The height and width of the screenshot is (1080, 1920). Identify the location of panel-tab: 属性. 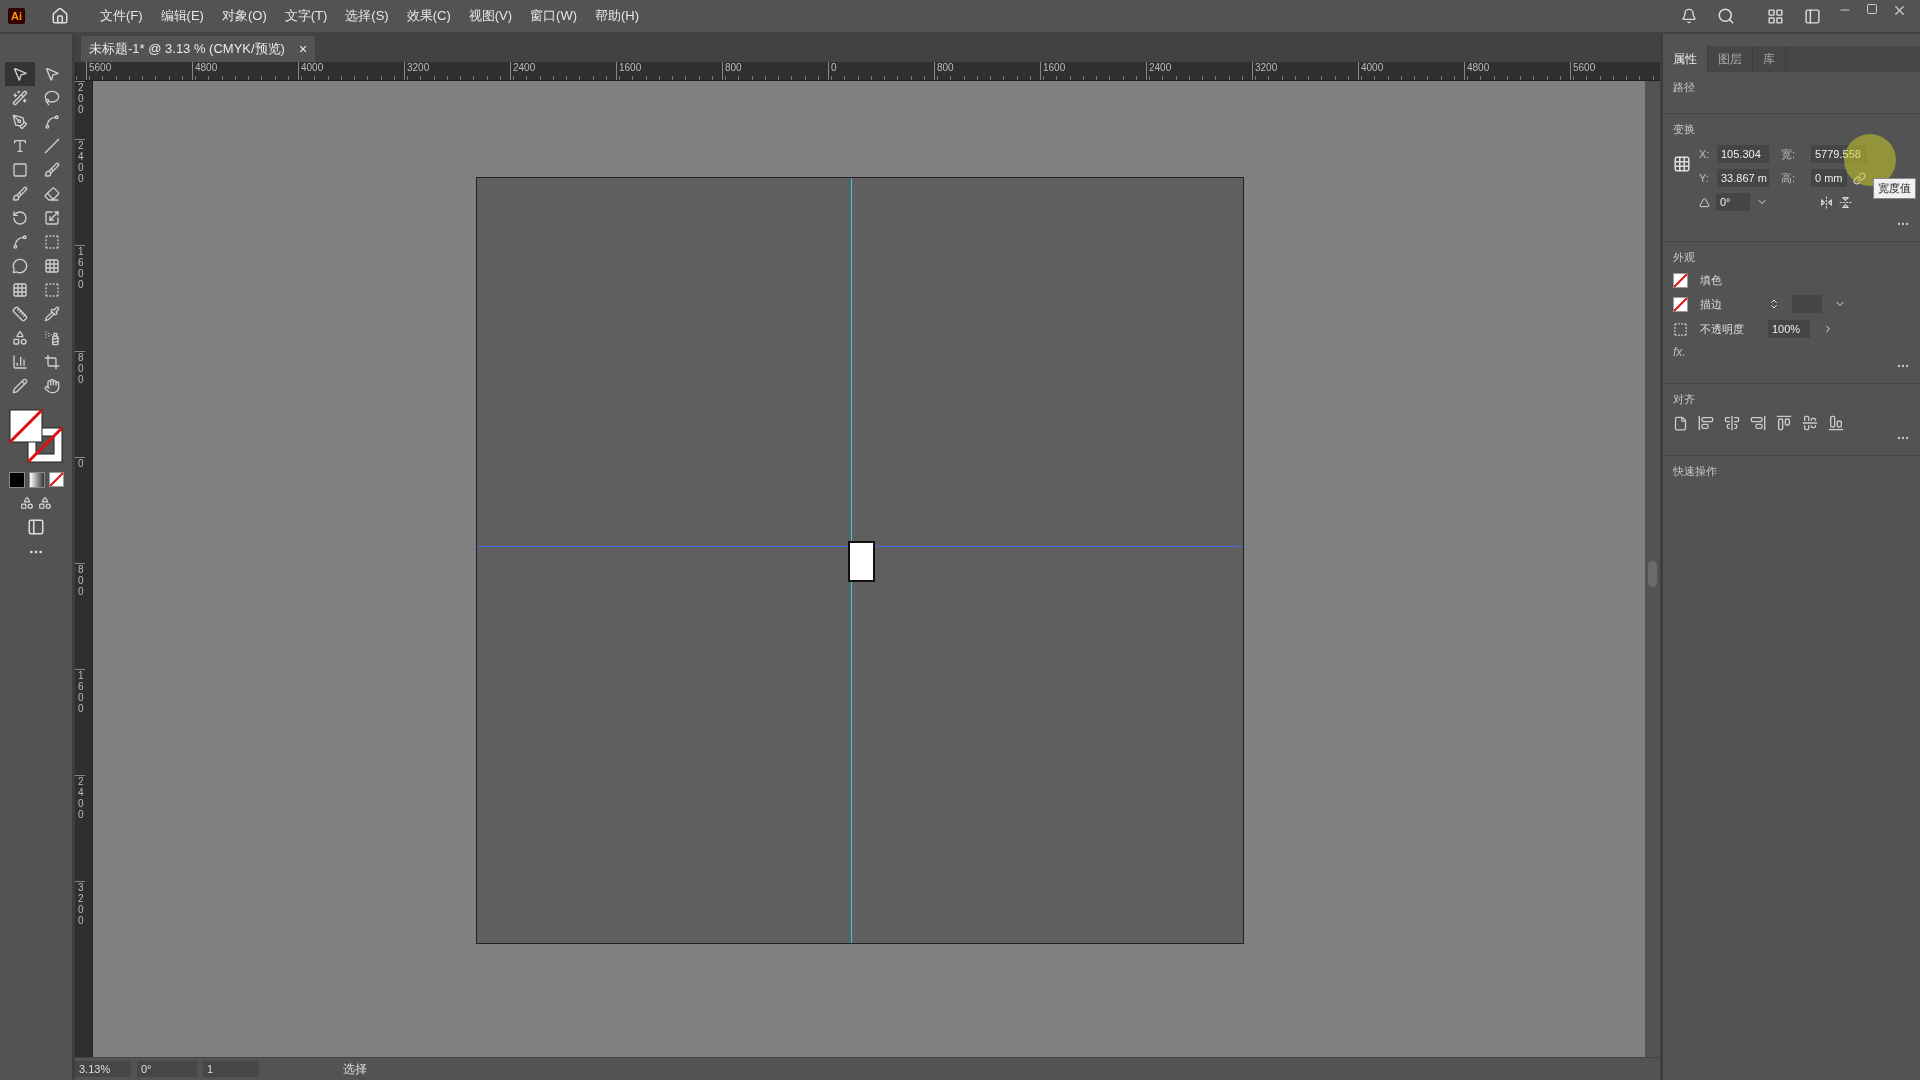
(1685, 59).